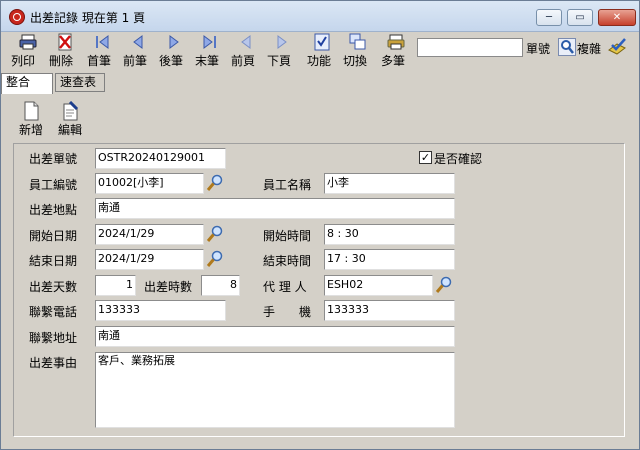  Describe the element at coordinates (617, 47) in the screenshot. I see `copy-icon` at that location.